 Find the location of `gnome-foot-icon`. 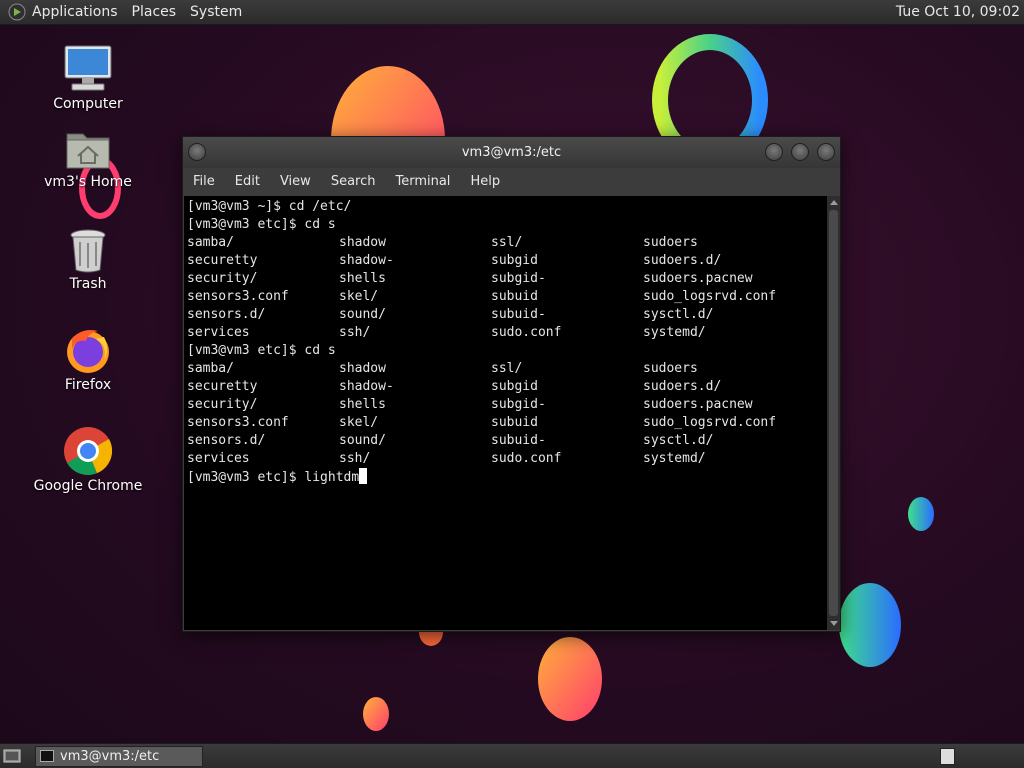

gnome-foot-icon is located at coordinates (17, 12).